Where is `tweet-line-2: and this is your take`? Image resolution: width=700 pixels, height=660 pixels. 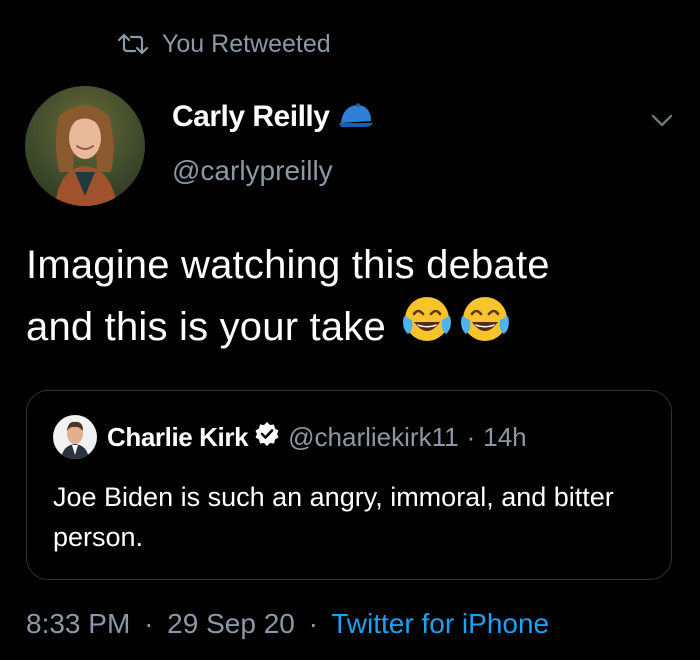 tweet-line-2: and this is your take is located at coordinates (351, 327).